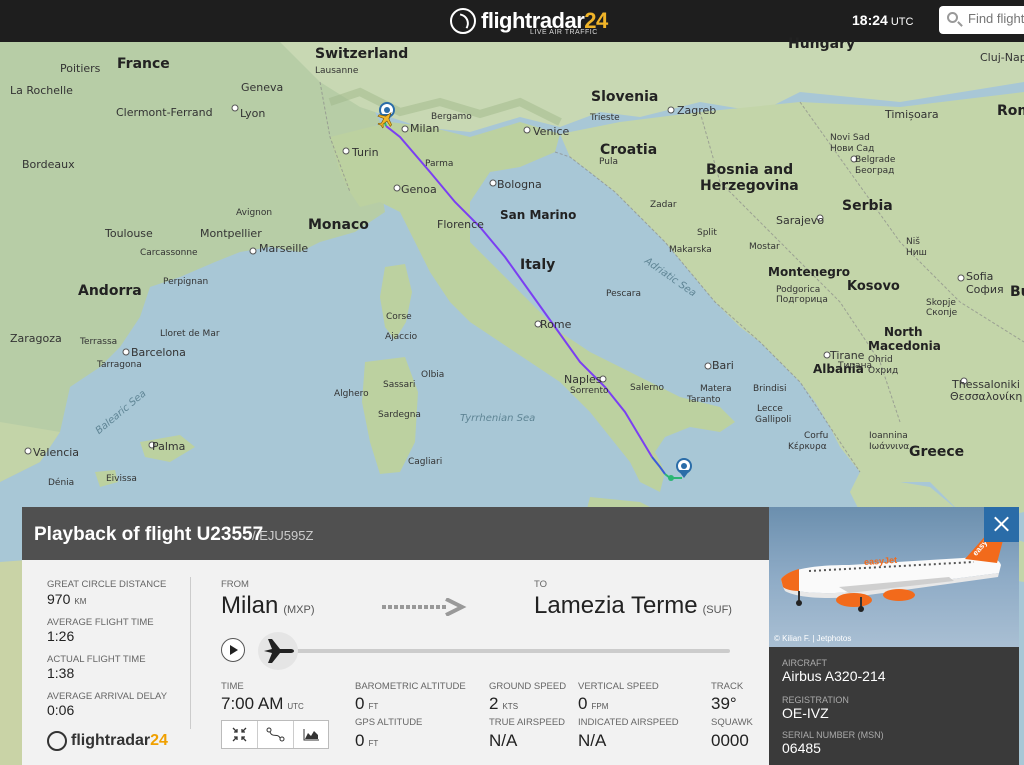  I want to click on map-label-city: Београд, so click(875, 171).